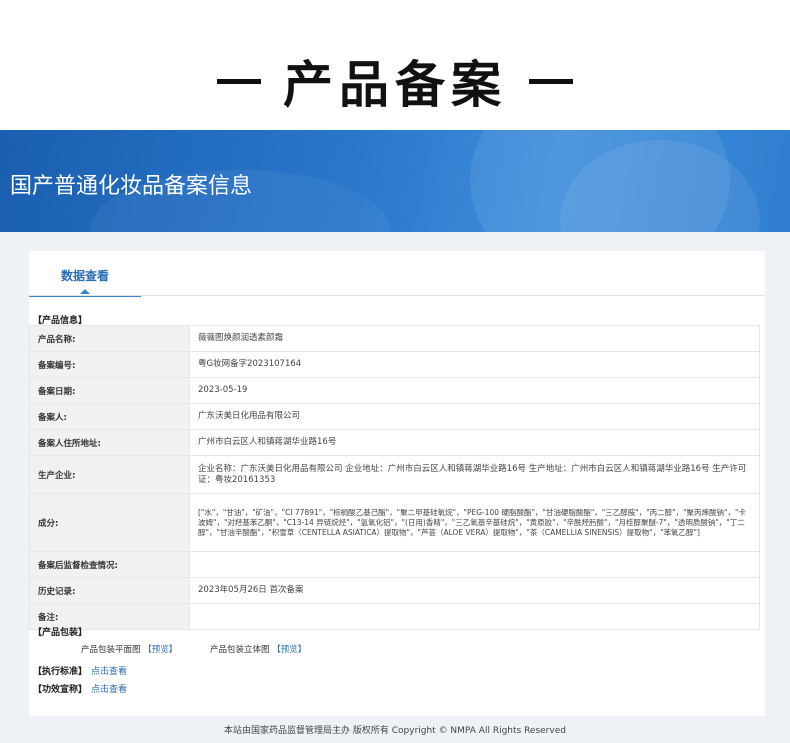 The height and width of the screenshot is (743, 790). I want to click on row-label: 备案日期:, so click(109, 390).